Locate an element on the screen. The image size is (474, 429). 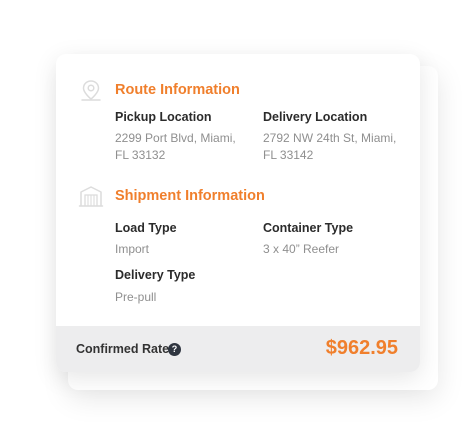
route-info-title: Route Information is located at coordinates (177, 90).